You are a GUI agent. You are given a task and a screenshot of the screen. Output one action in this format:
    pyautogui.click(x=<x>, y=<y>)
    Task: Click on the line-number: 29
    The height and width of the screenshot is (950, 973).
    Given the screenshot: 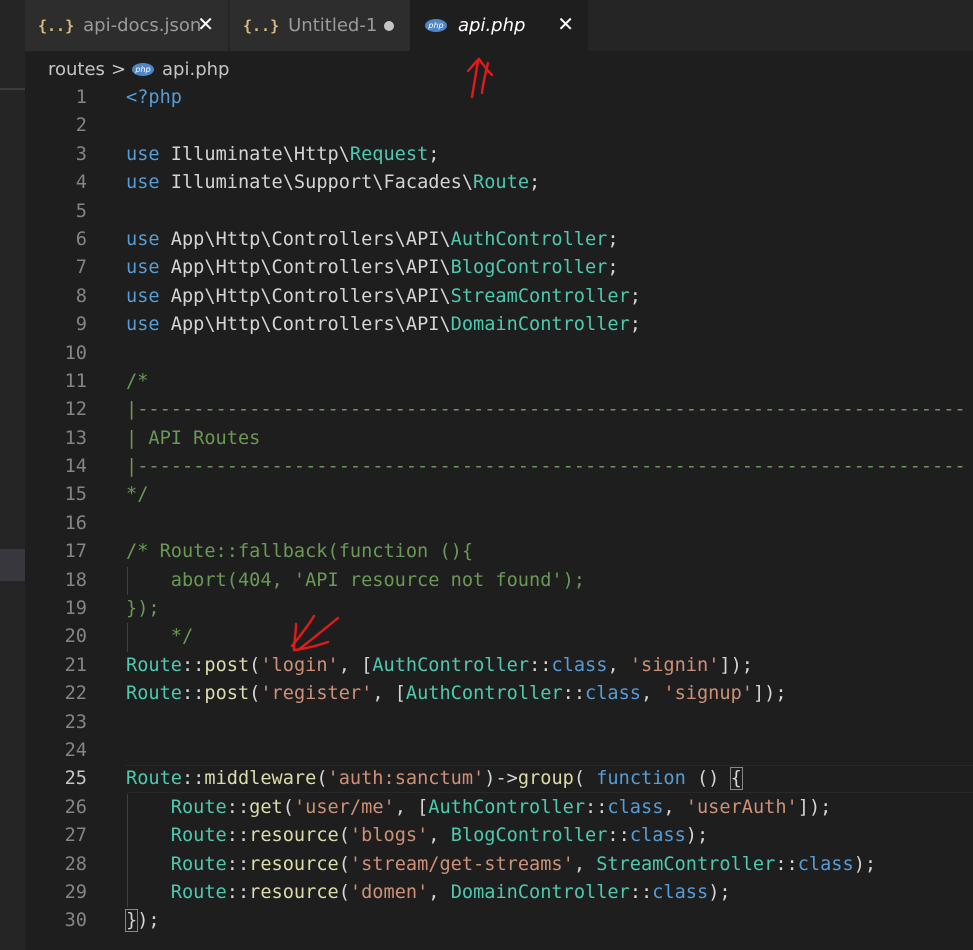 What is the action you would take?
    pyautogui.click(x=75, y=892)
    